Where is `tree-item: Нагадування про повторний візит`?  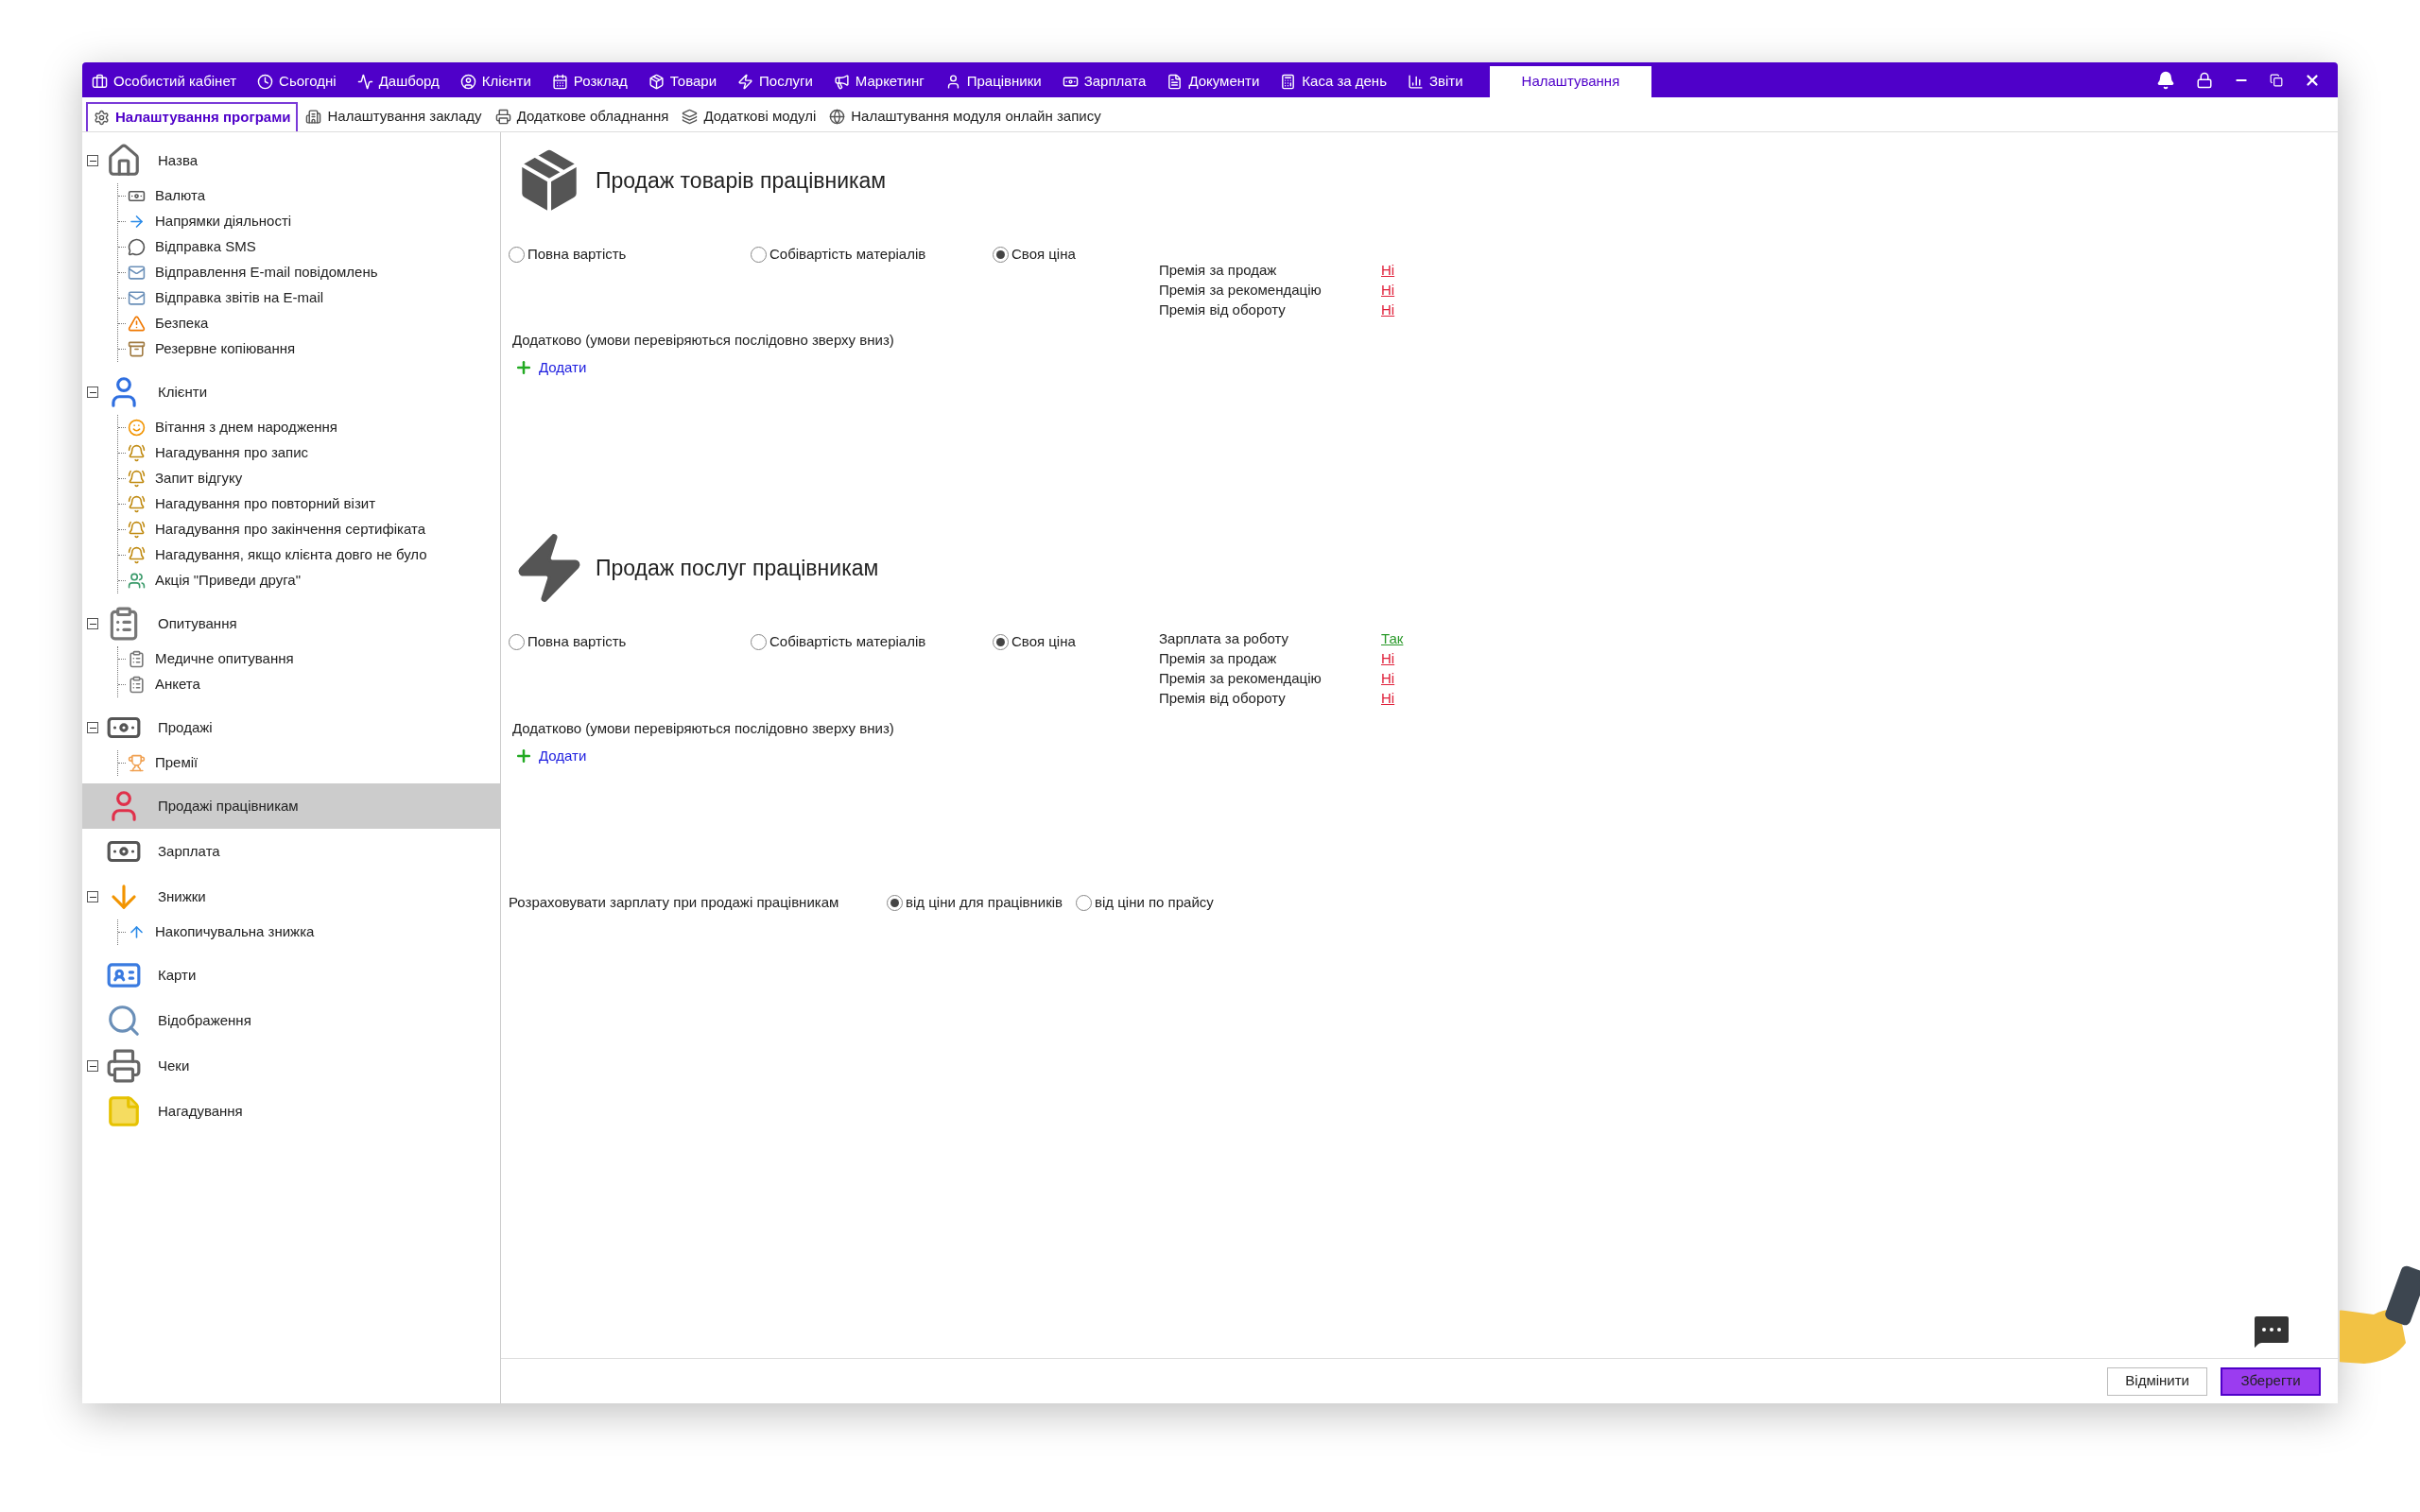 tree-item: Нагадування про повторний візит is located at coordinates (309, 504).